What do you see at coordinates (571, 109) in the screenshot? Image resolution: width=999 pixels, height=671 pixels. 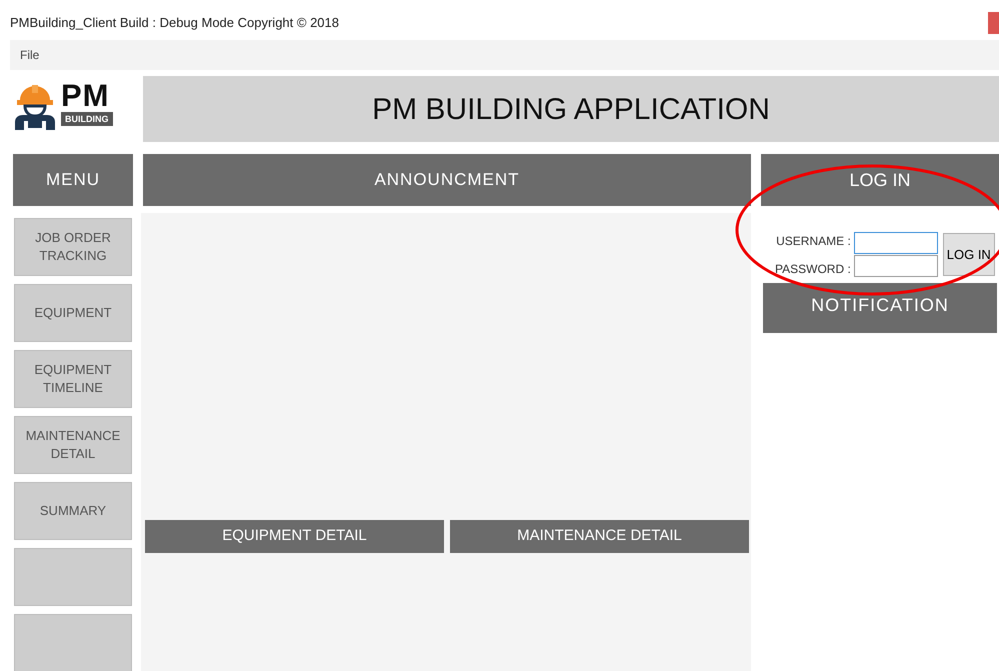 I see `app-title-banner: PM BUILDING APPLICATION` at bounding box center [571, 109].